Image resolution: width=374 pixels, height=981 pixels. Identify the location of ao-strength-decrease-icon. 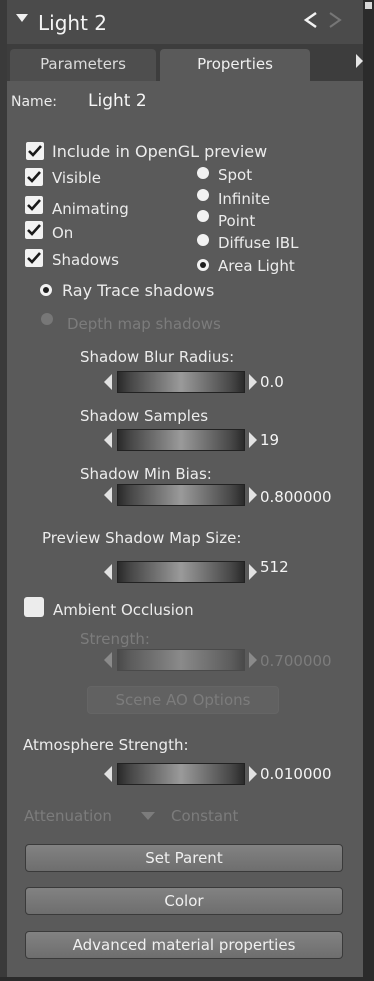
(108, 660).